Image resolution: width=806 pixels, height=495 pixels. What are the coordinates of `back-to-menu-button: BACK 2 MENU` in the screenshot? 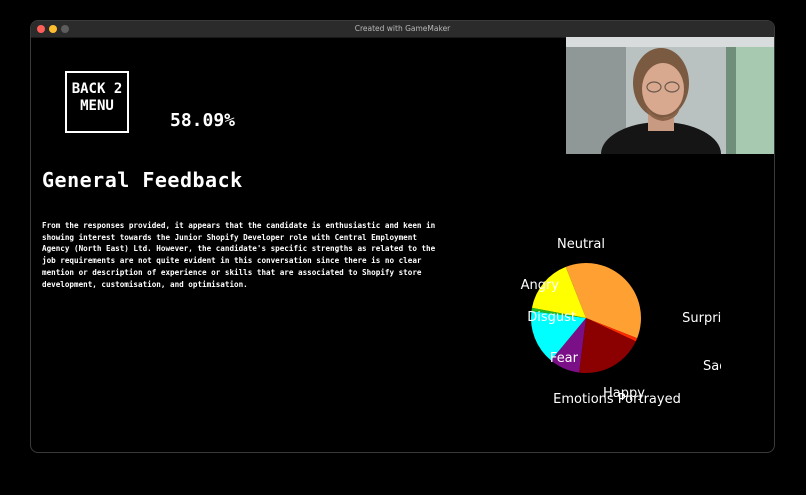 It's located at (97, 102).